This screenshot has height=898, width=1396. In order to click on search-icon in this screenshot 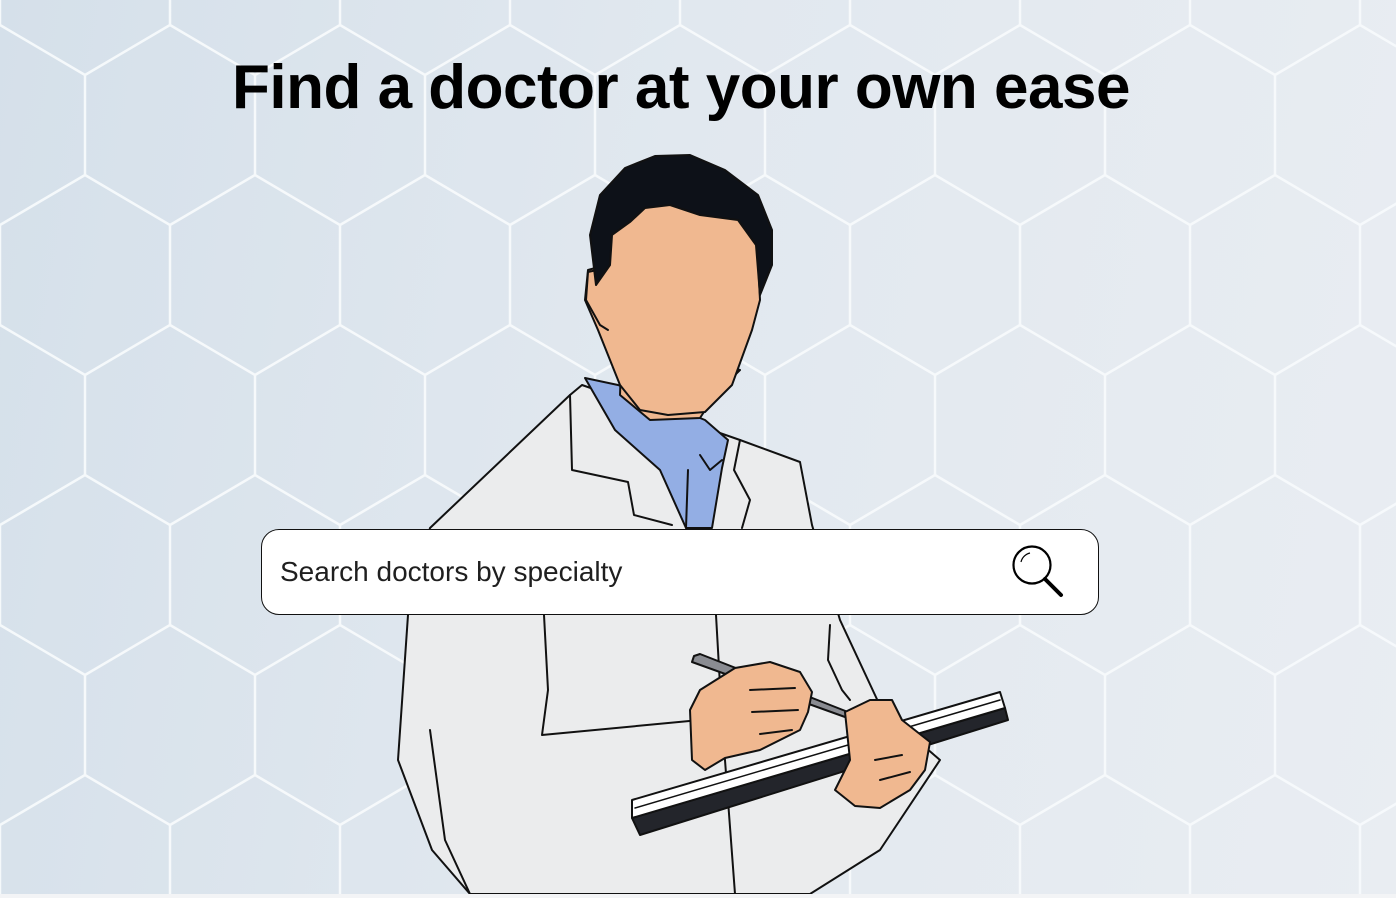, I will do `click(1037, 571)`.